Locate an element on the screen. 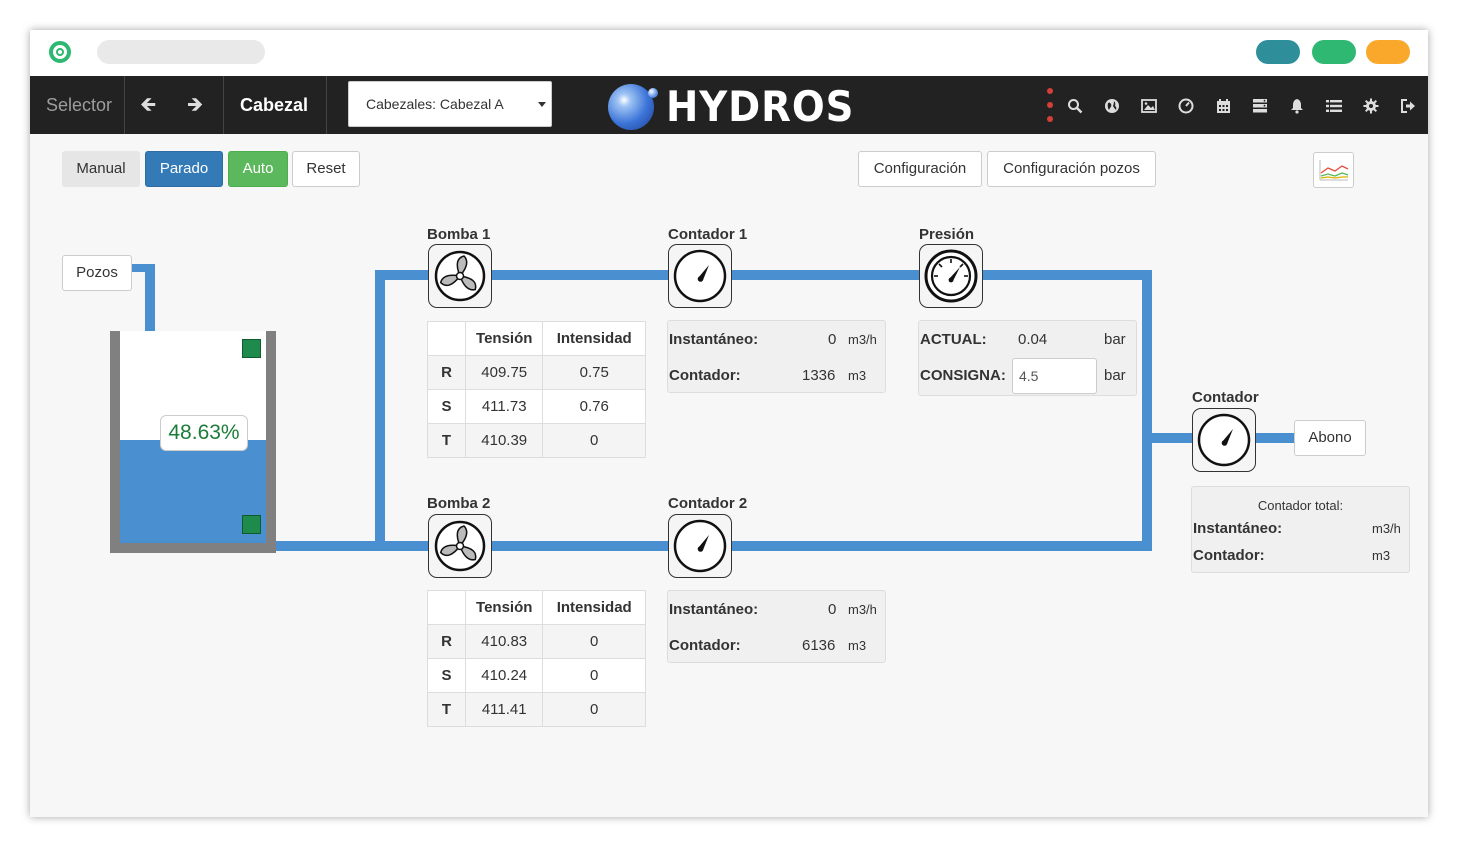 This screenshot has width=1459, height=848. bomba1-header-tension: Tensión is located at coordinates (504, 338).